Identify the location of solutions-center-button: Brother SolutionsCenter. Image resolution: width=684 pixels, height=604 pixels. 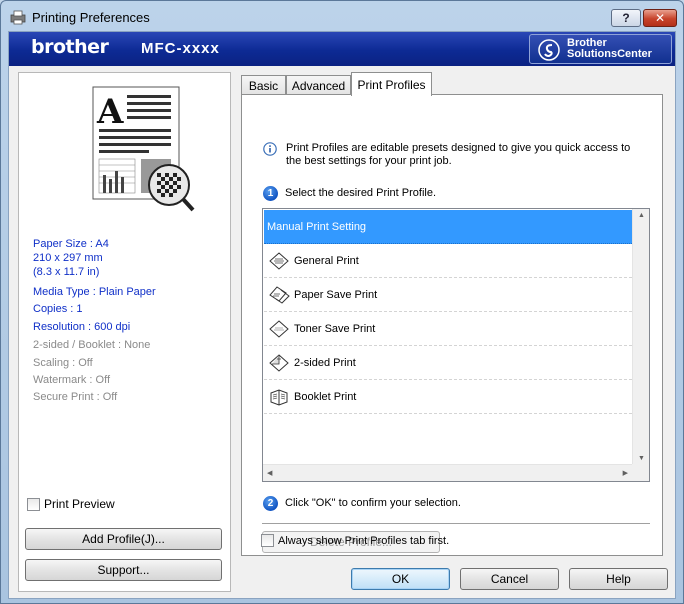
(600, 49).